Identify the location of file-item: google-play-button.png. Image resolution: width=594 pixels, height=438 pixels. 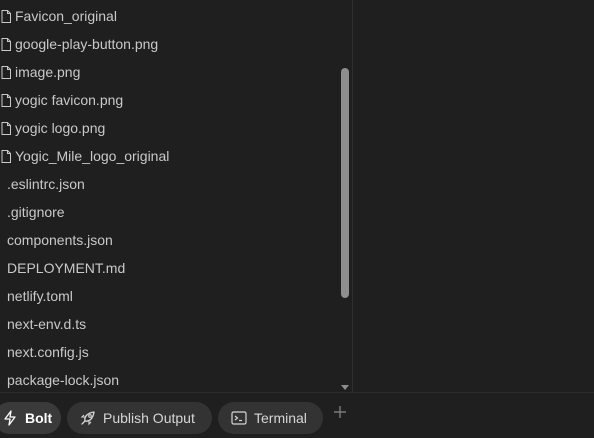
(169, 44).